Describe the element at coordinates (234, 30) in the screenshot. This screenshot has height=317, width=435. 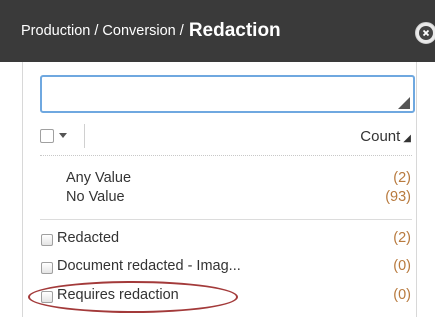
I see `header-title: Redaction` at that location.